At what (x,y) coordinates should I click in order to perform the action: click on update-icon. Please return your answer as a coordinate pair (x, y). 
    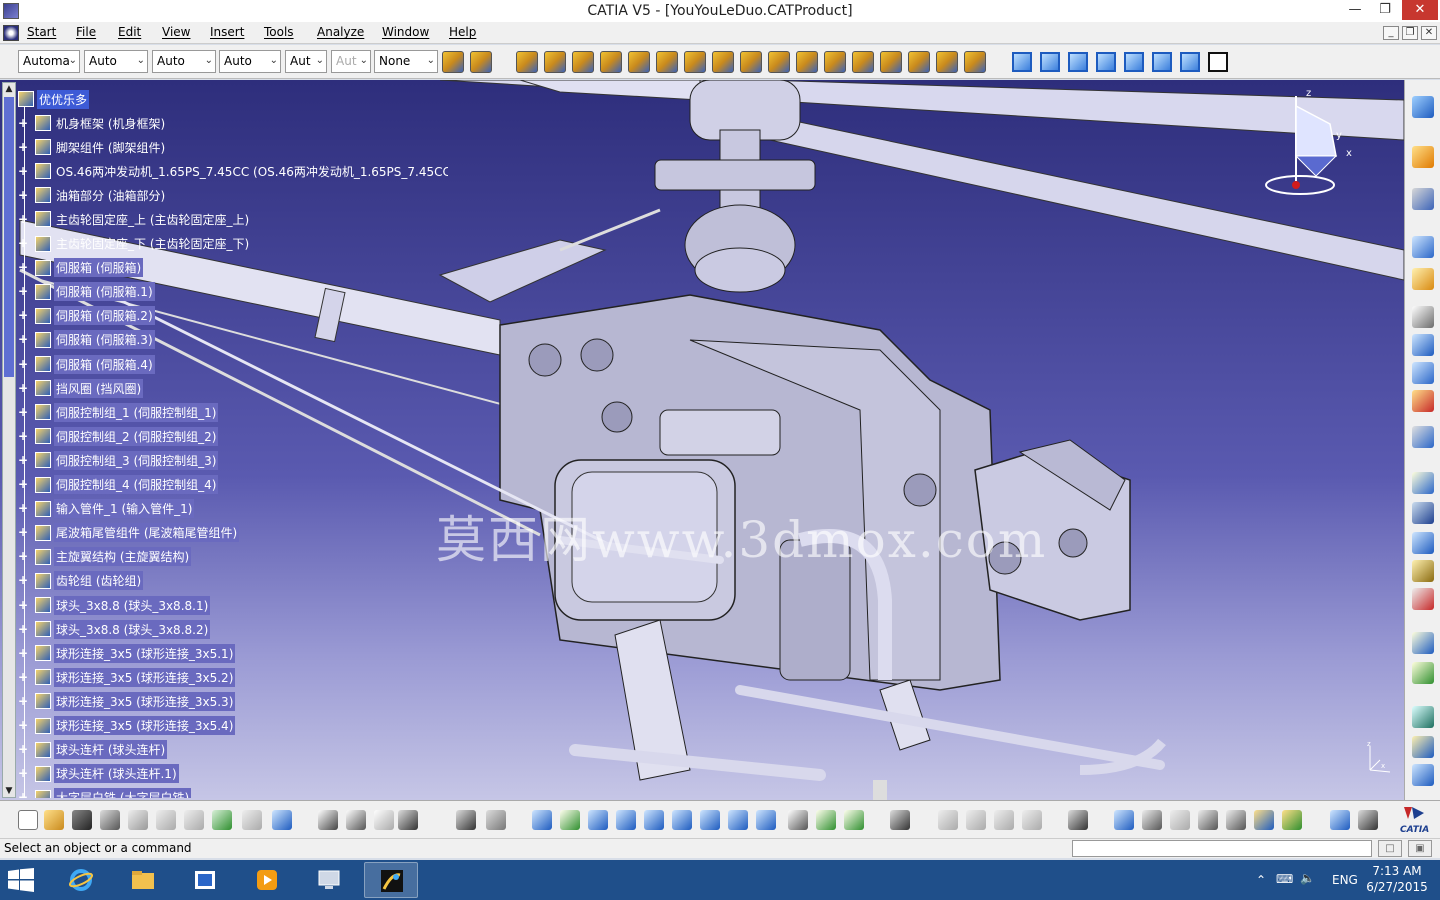
    Looking at the image, I should click on (1423, 247).